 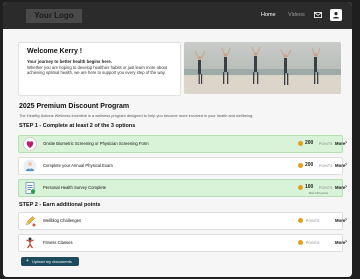 I want to click on plus-icon: +, so click(x=27, y=261).